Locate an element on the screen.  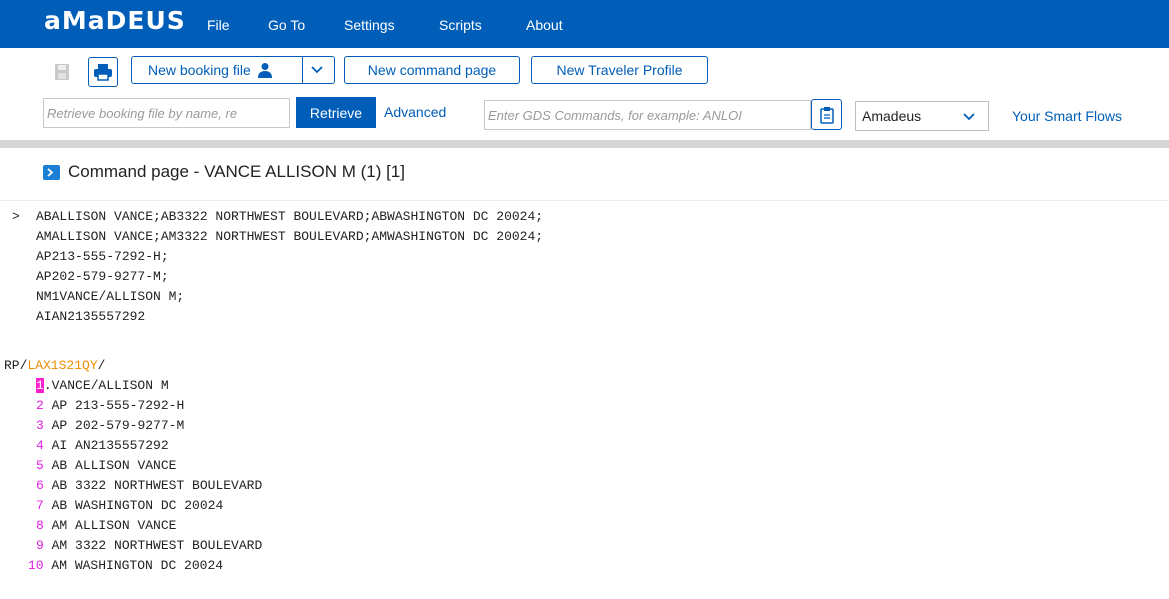
entry-text: AB WASHINGTON DC 20024 is located at coordinates (137, 505).